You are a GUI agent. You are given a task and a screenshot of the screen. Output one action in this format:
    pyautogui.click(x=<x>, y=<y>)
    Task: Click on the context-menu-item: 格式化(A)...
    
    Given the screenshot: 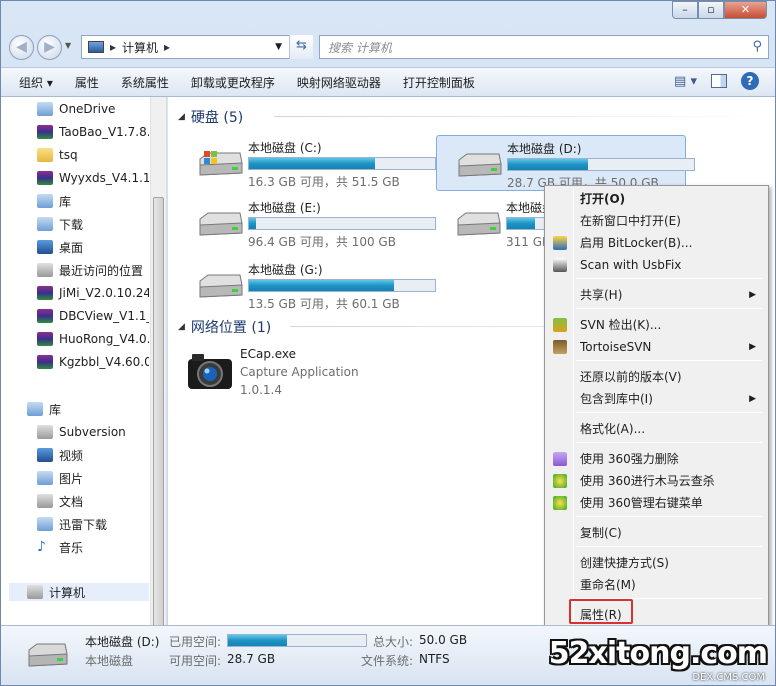 What is the action you would take?
    pyautogui.click(x=656, y=429)
    